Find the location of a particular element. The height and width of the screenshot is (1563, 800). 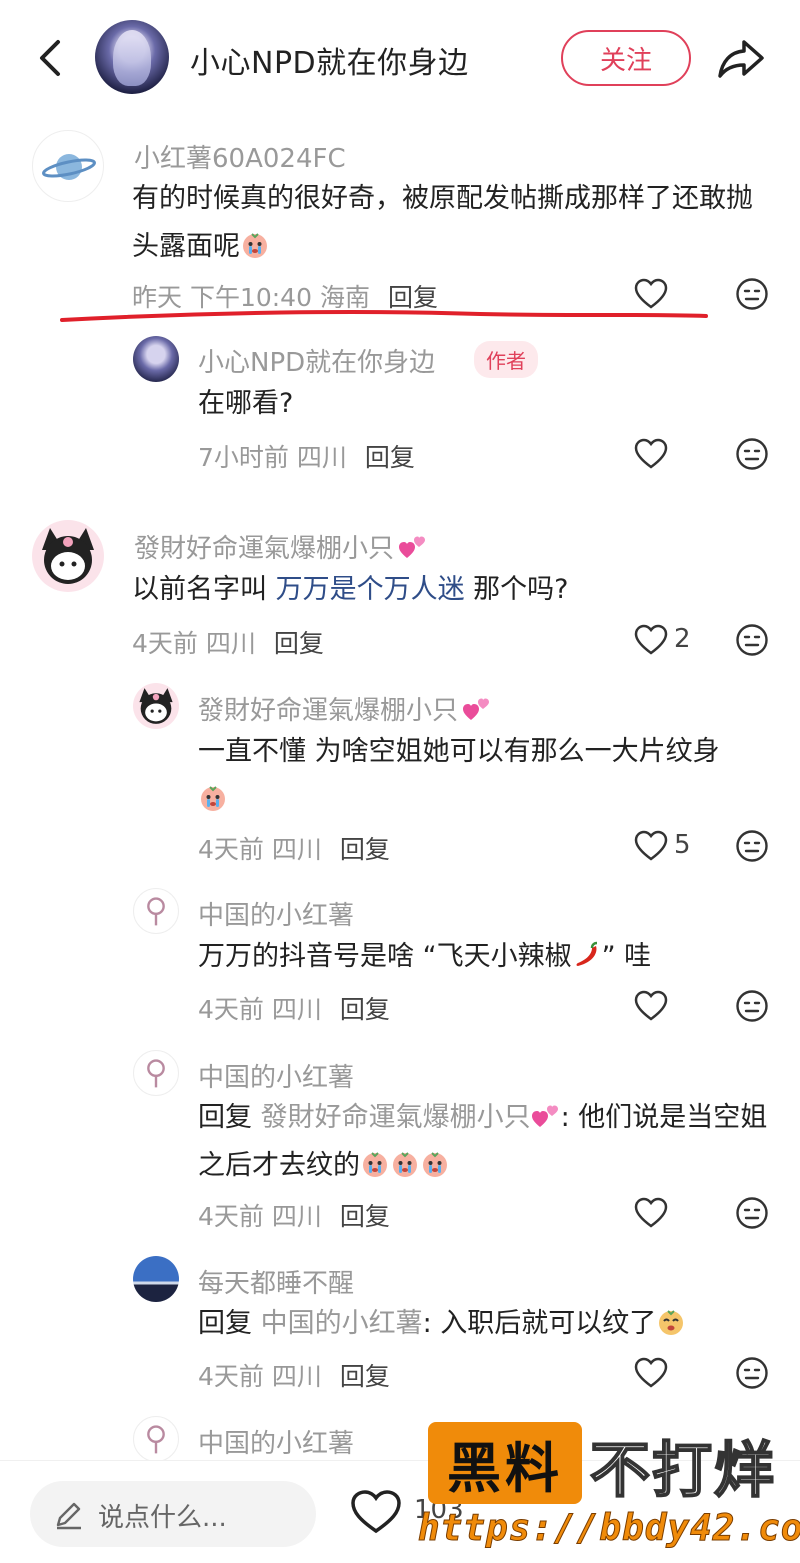

comment-text: 回复 發財好命運氣爆棚小只: 他们说是当空姐之后才去纹的 is located at coordinates (483, 1142).